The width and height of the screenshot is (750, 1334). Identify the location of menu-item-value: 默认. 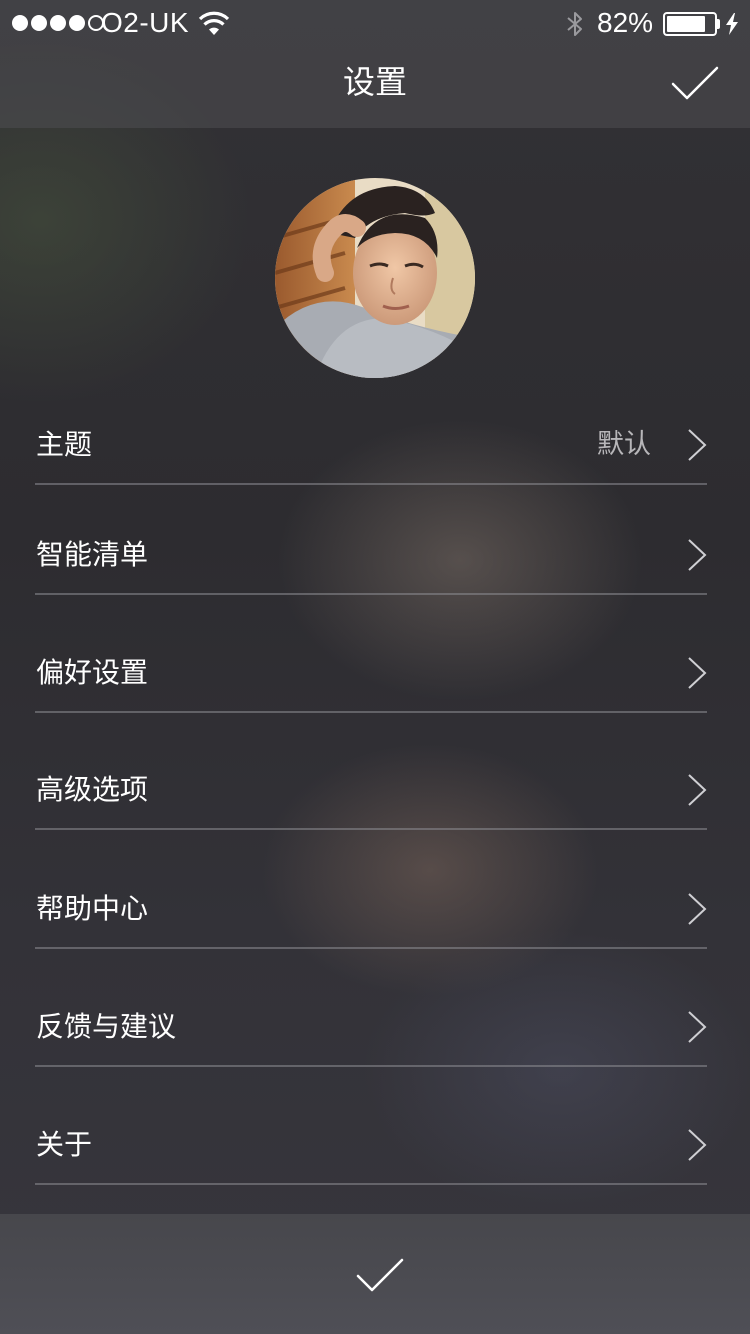
(624, 444).